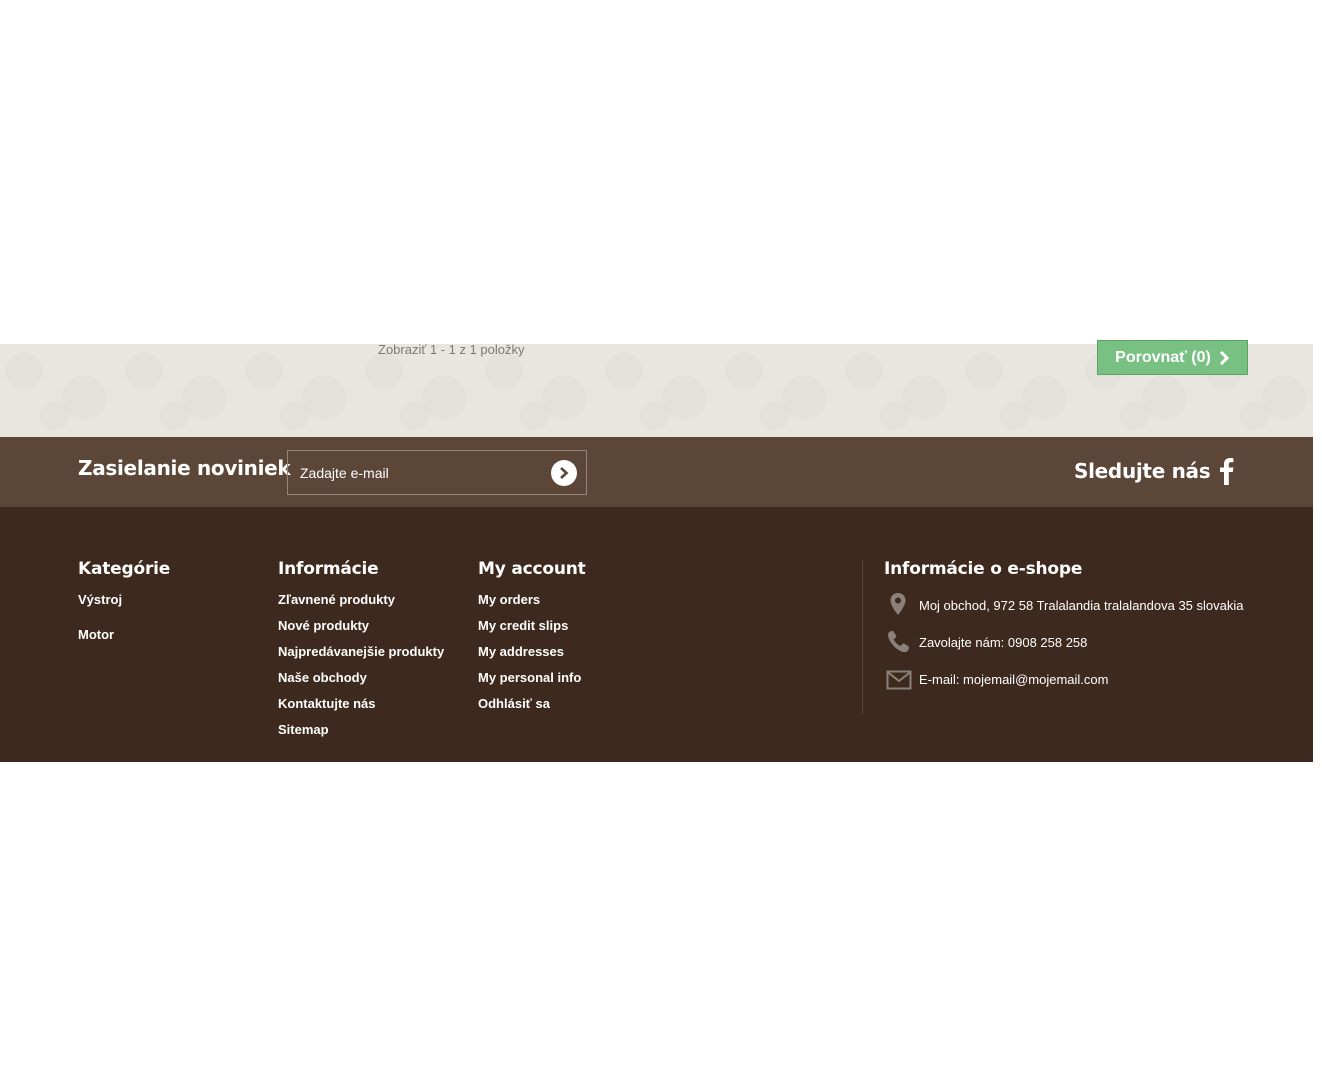  I want to click on newsletter-title: Zasielanie noviniek, so click(184, 468).